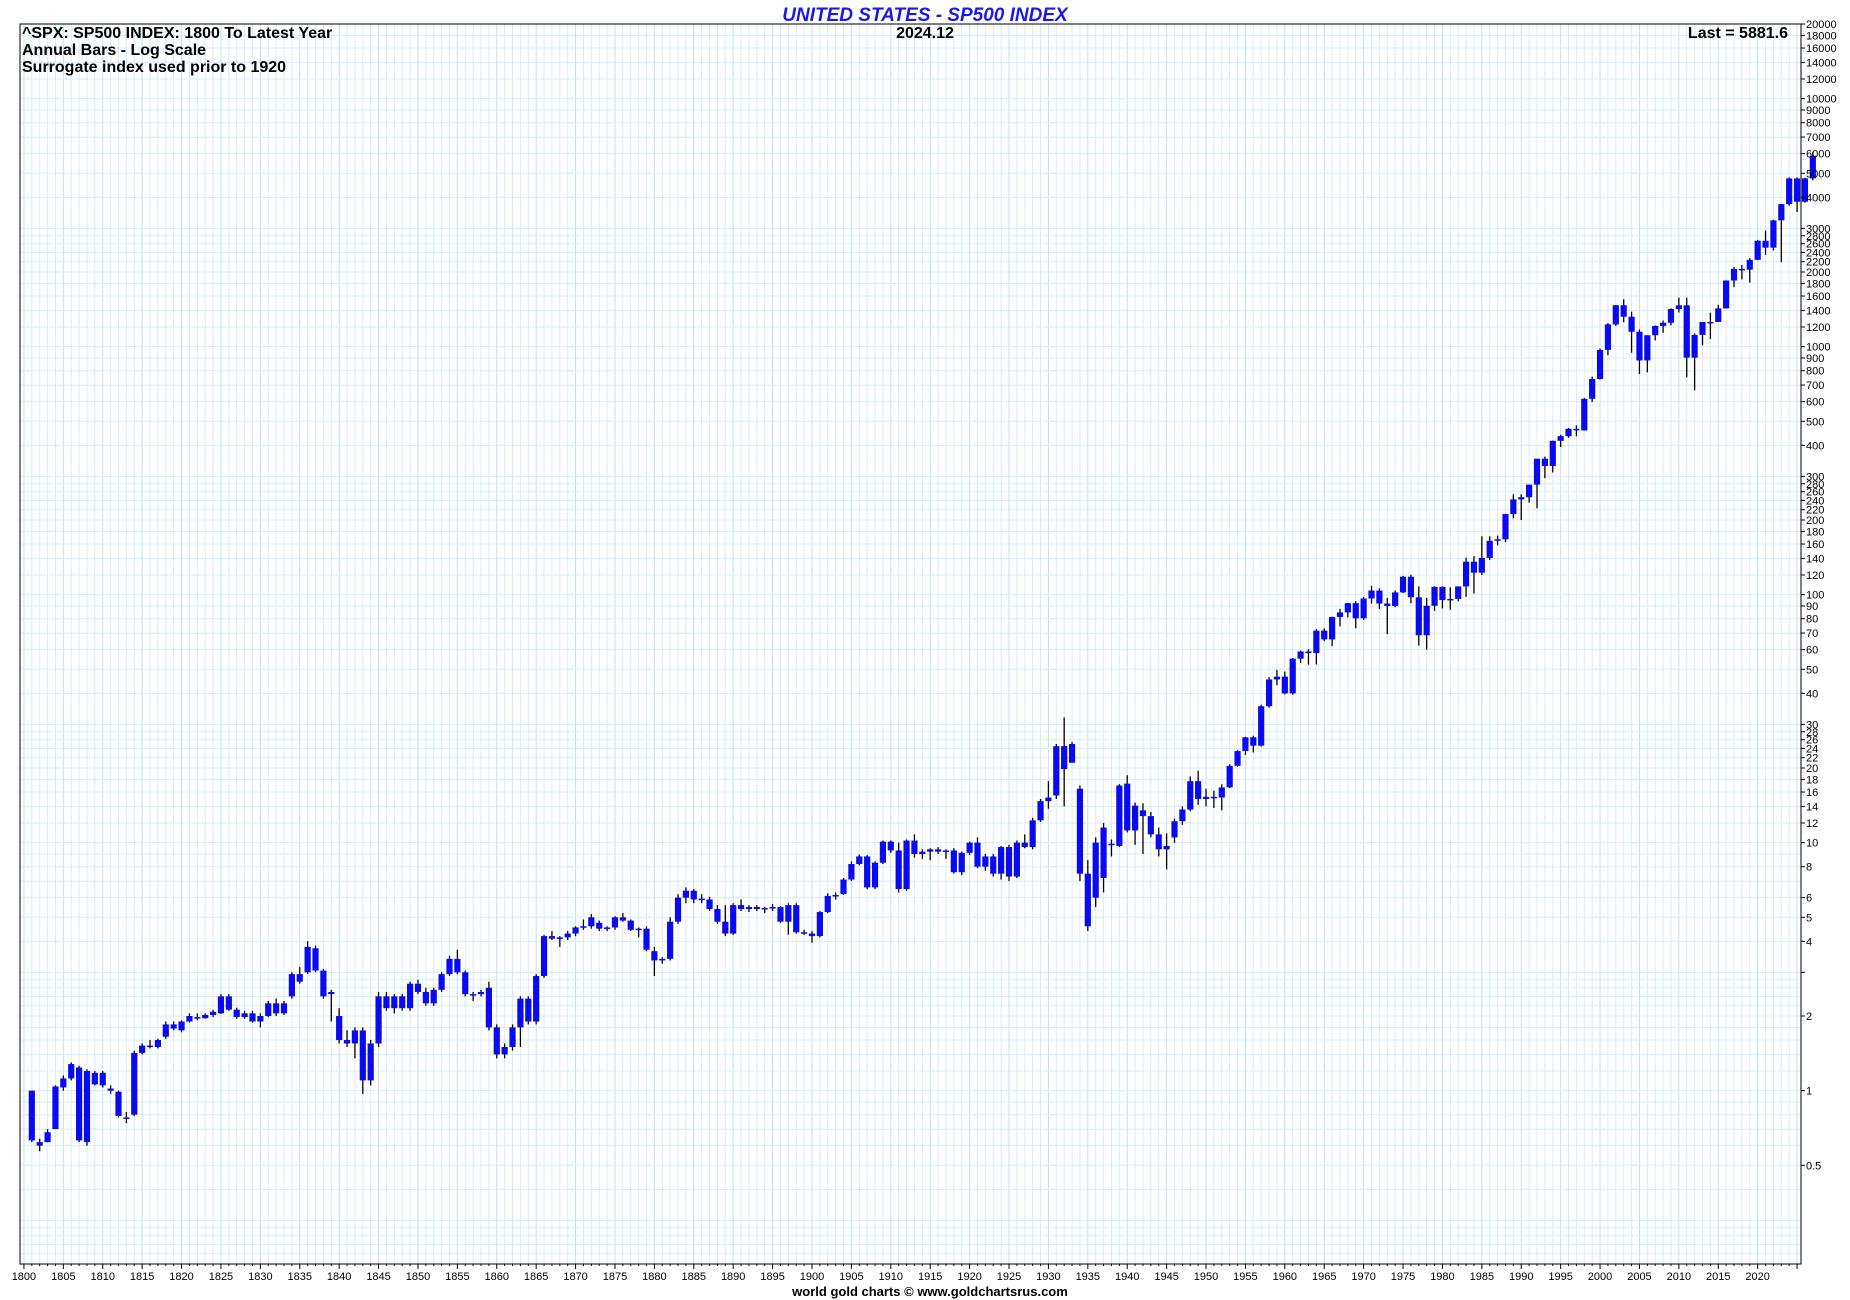  What do you see at coordinates (1718, 1277) in the screenshot?
I see `x-tick-label: 2015` at bounding box center [1718, 1277].